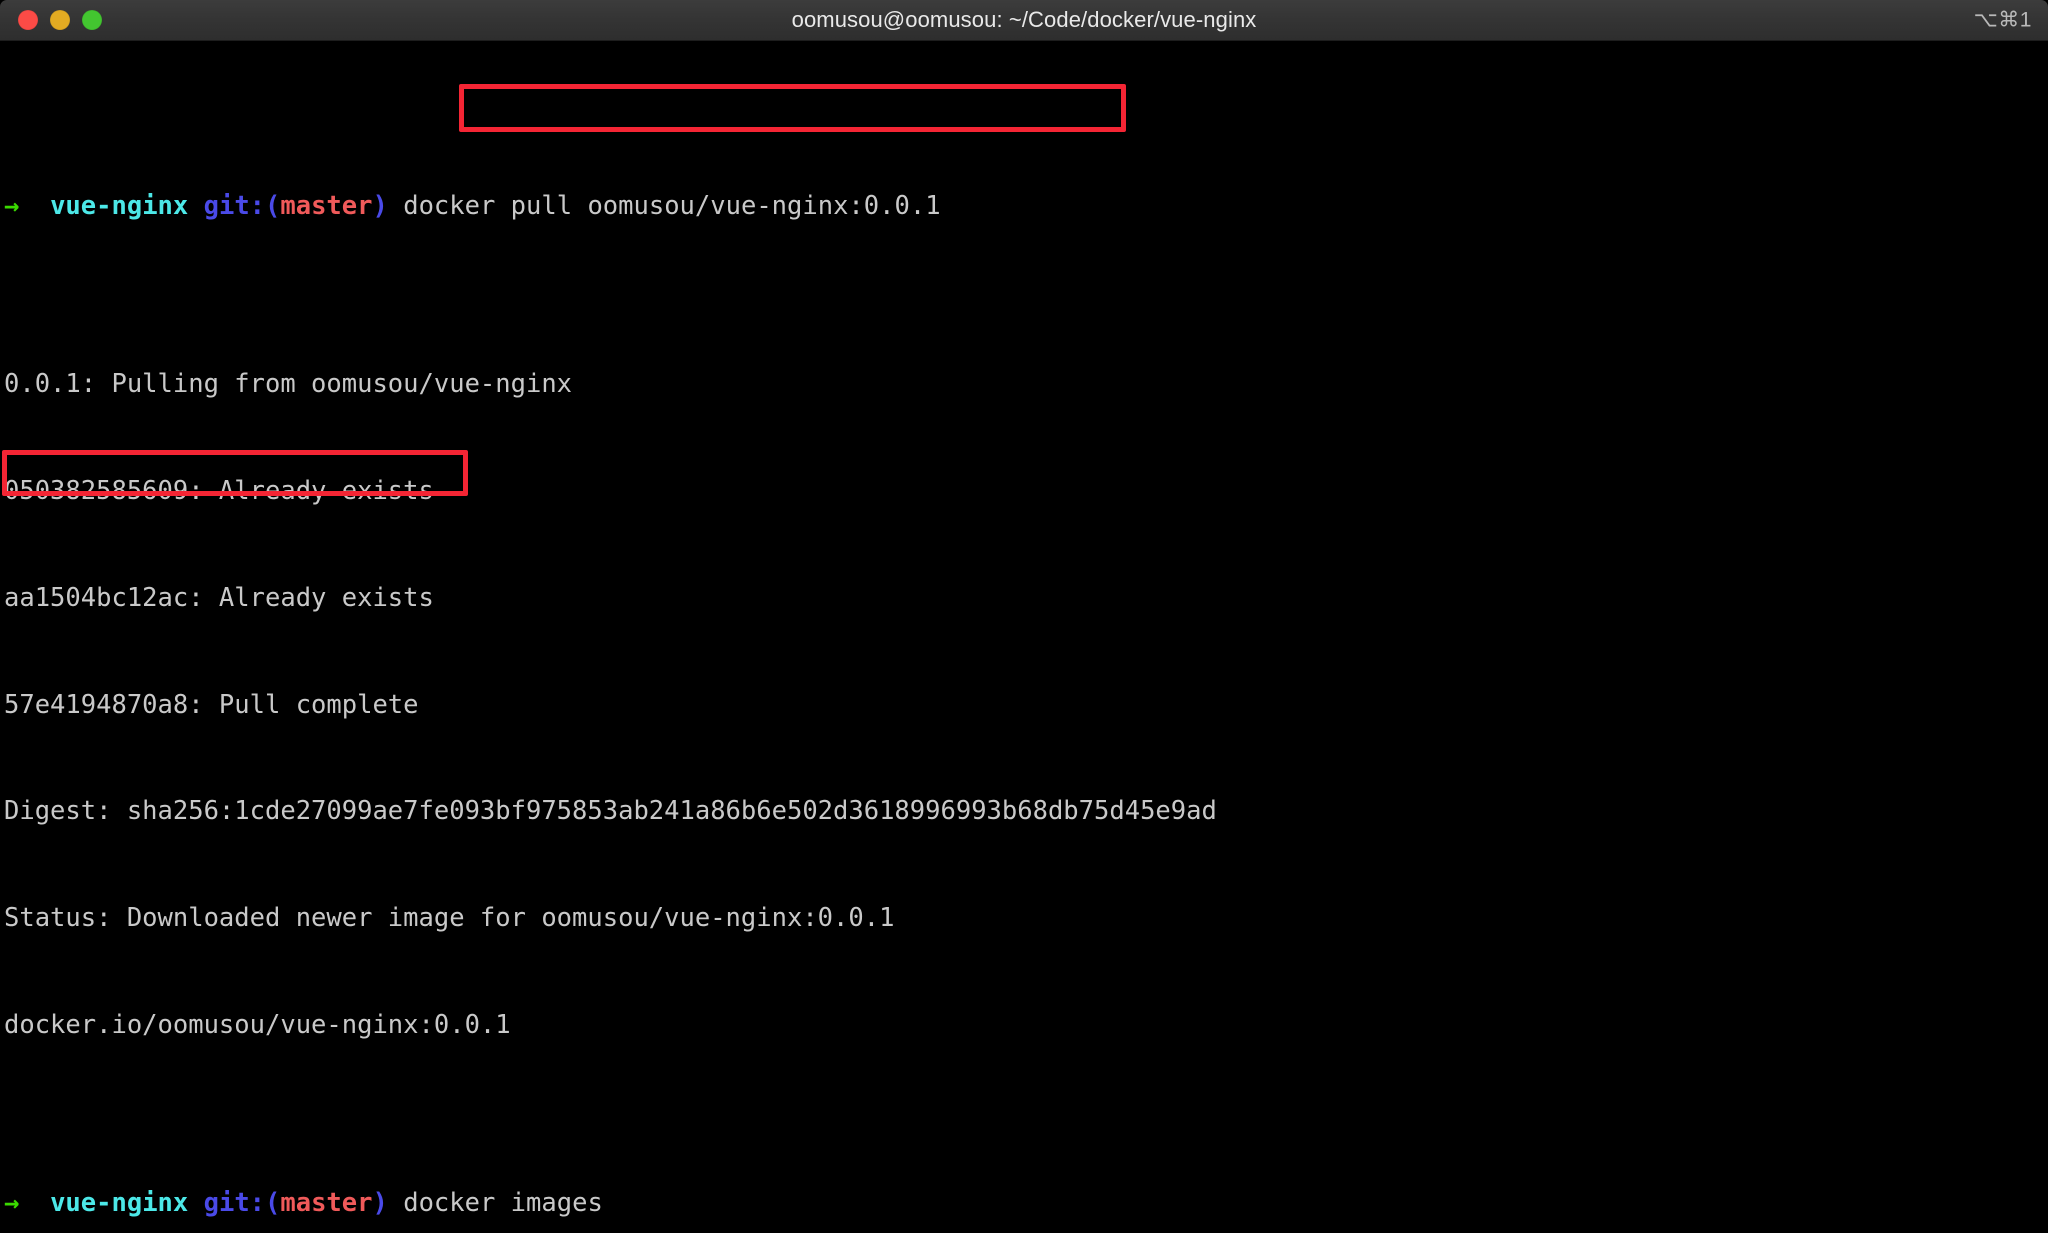 The height and width of the screenshot is (1233, 2048). Describe the element at coordinates (288, 384) in the screenshot. I see `output-pulling-from: 0.0.1: Pulling from oomusou/vue-nginx` at that location.